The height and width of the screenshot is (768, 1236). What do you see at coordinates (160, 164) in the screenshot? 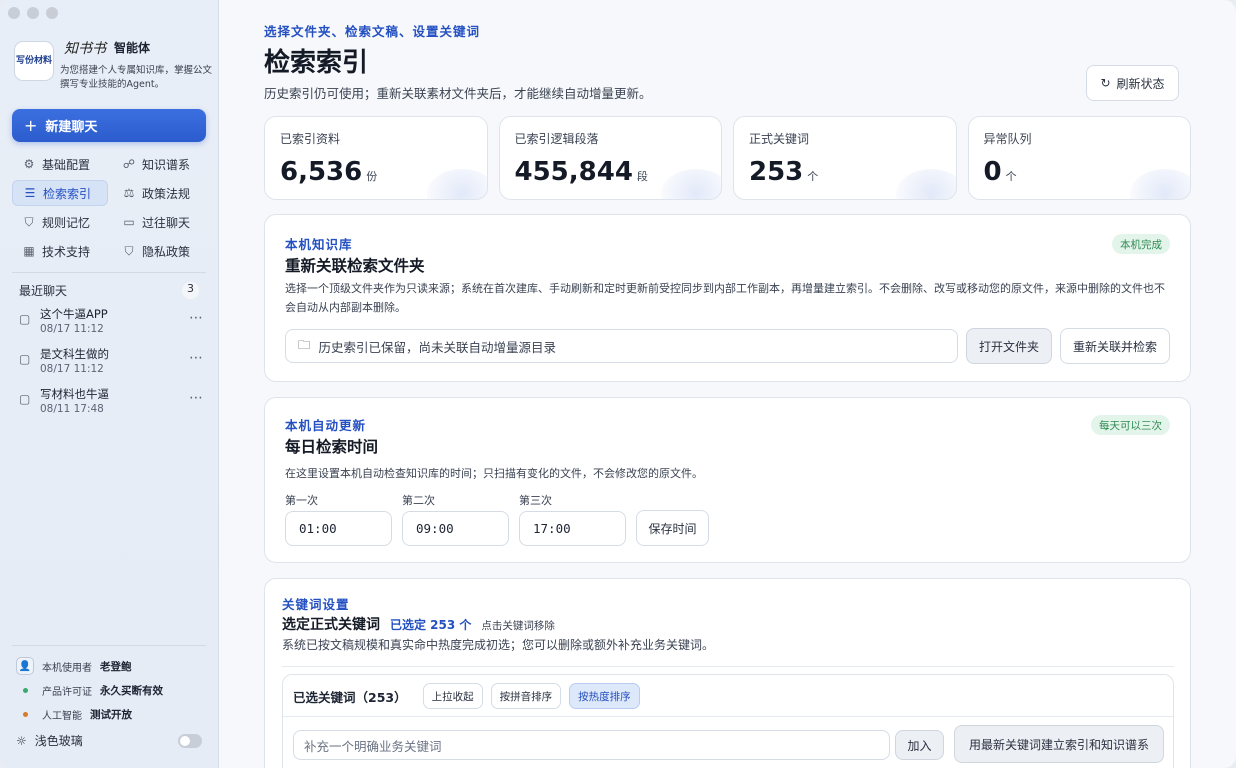
I see `sidebar-item-1: ☍ 知识谱系` at bounding box center [160, 164].